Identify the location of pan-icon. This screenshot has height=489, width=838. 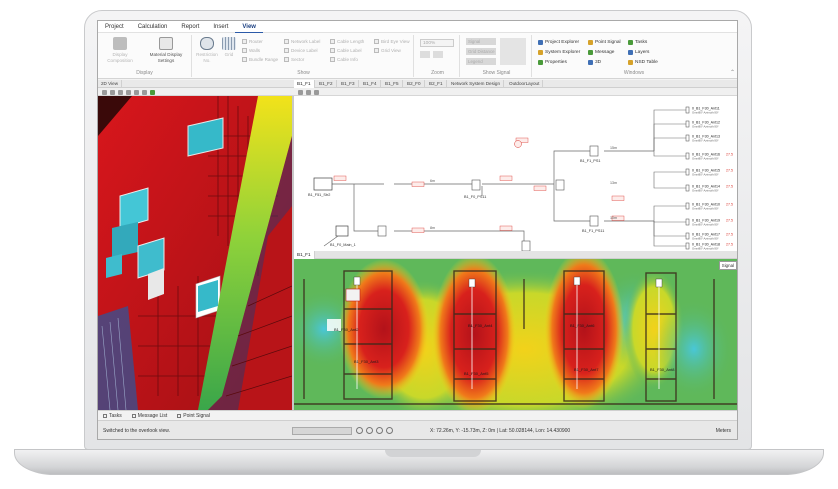
(120, 92).